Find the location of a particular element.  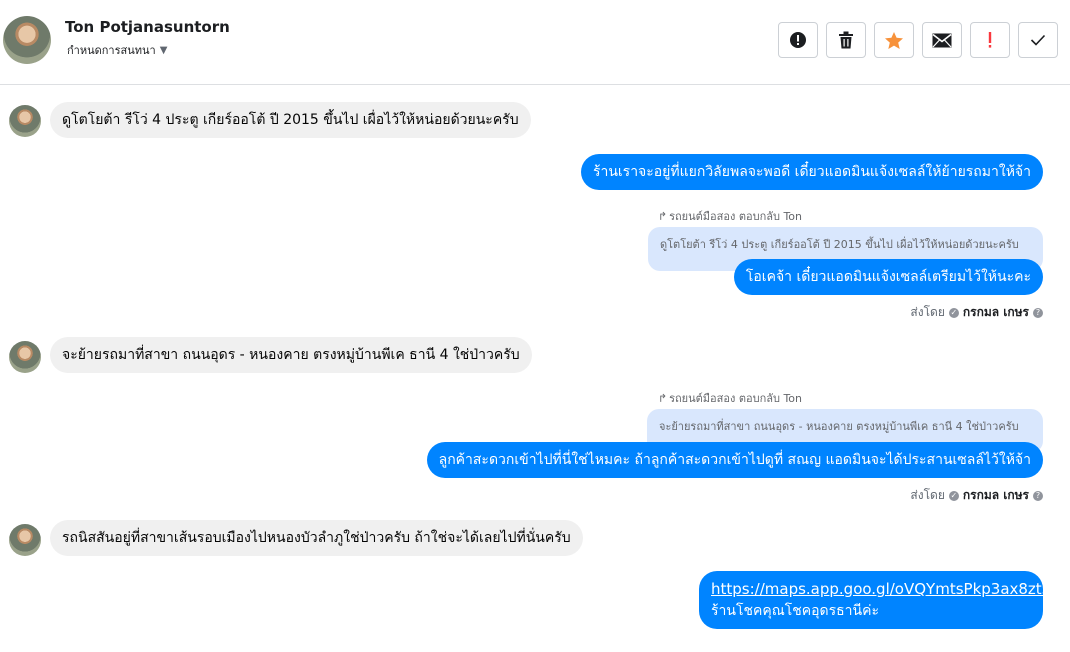

caret-down-icon: ▼ is located at coordinates (163, 50).